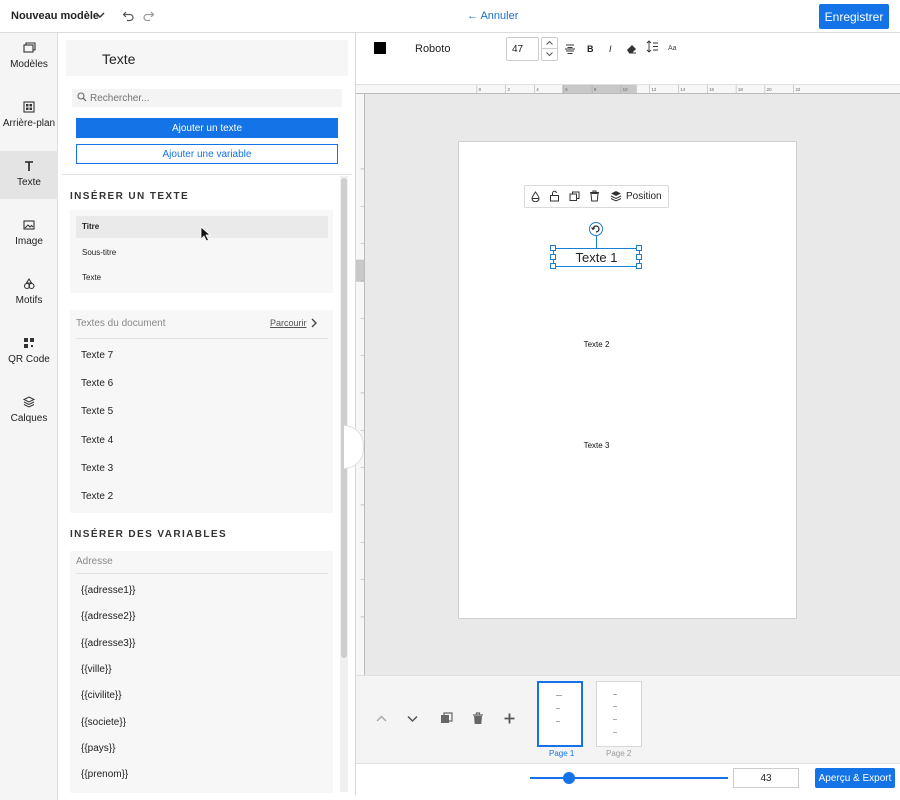 The image size is (900, 800). I want to click on page-label-1: Page 1, so click(562, 753).